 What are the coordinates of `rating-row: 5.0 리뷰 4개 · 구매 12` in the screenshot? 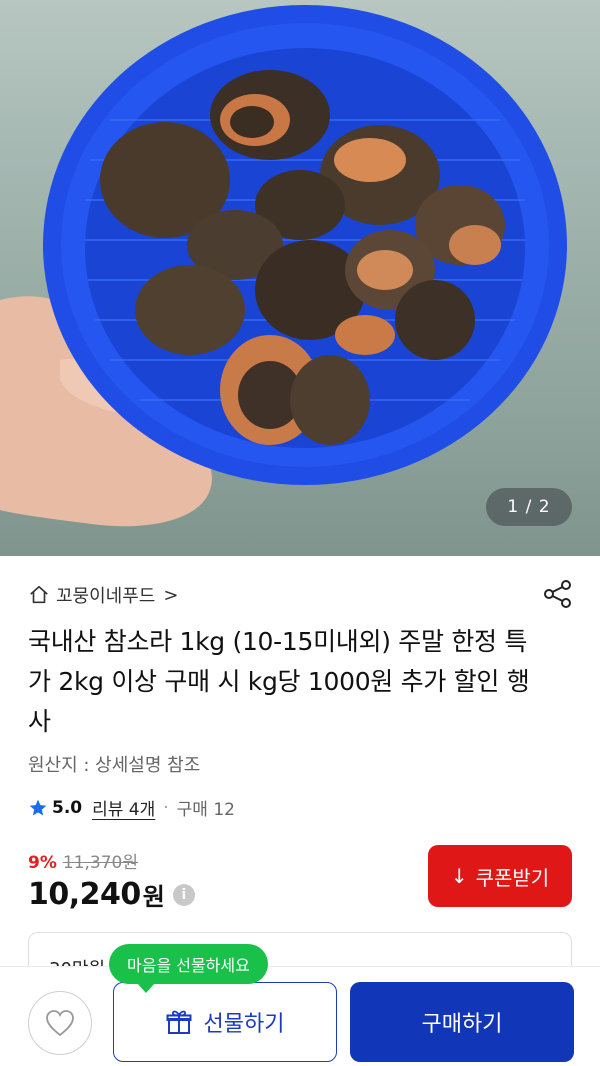 It's located at (131, 807).